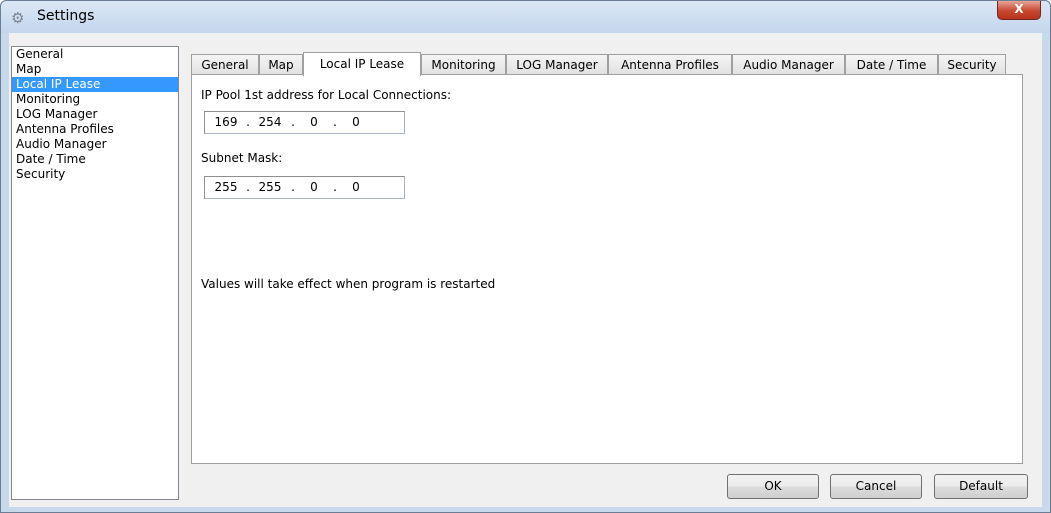 This screenshot has height=513, width=1051. Describe the element at coordinates (95, 54) in the screenshot. I see `sidebar-item-general: General` at that location.